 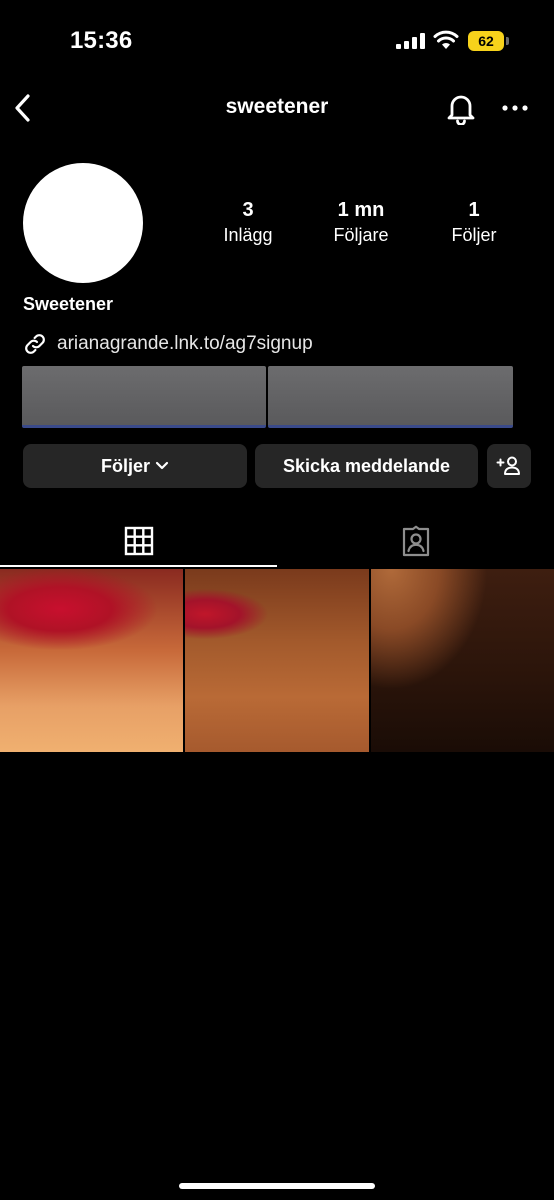 I want to click on profile-display-name: Sweetener, so click(x=68, y=304).